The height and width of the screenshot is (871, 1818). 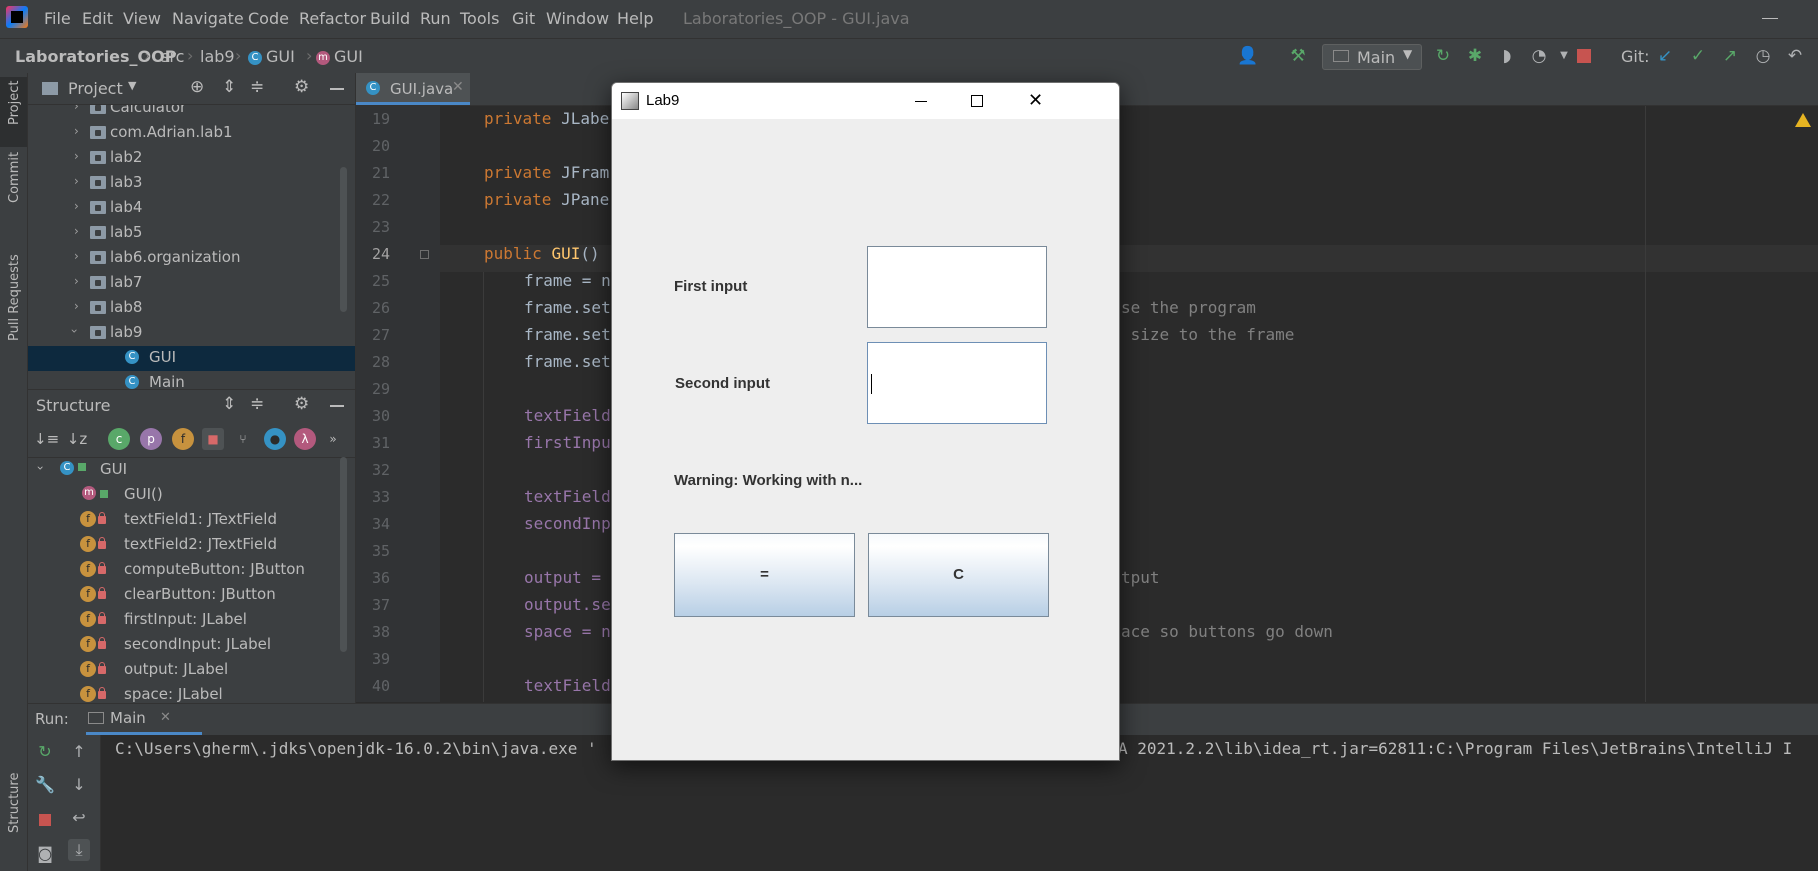 I want to click on structure-scrollbar, so click(x=343, y=554).